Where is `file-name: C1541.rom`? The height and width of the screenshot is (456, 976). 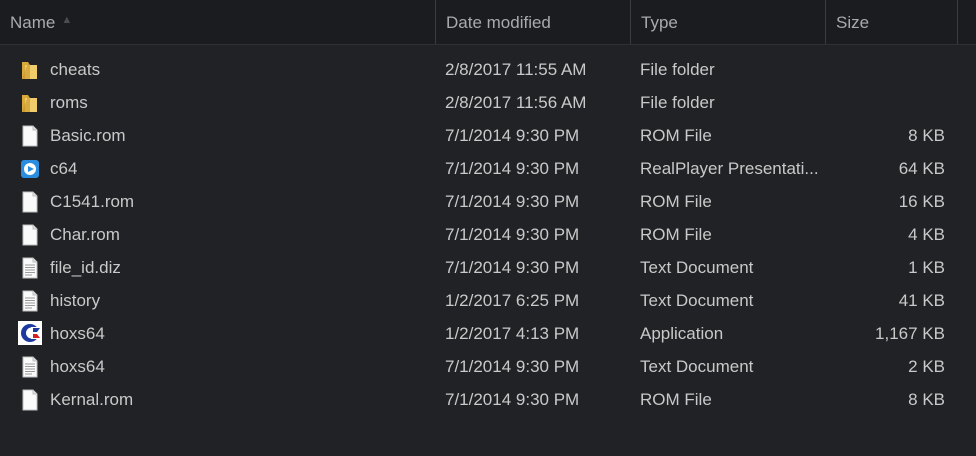 file-name: C1541.rom is located at coordinates (92, 201).